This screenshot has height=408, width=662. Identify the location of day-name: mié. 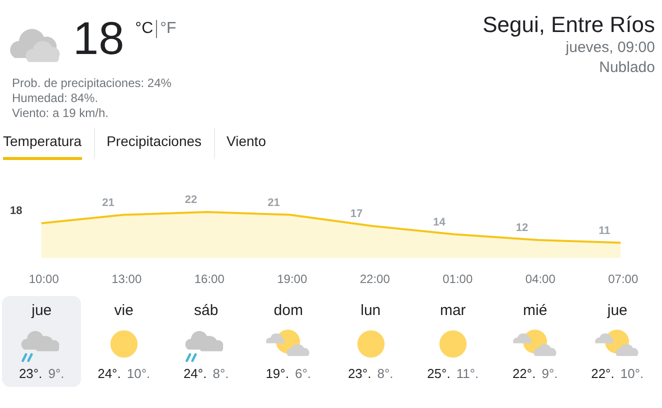
(535, 310).